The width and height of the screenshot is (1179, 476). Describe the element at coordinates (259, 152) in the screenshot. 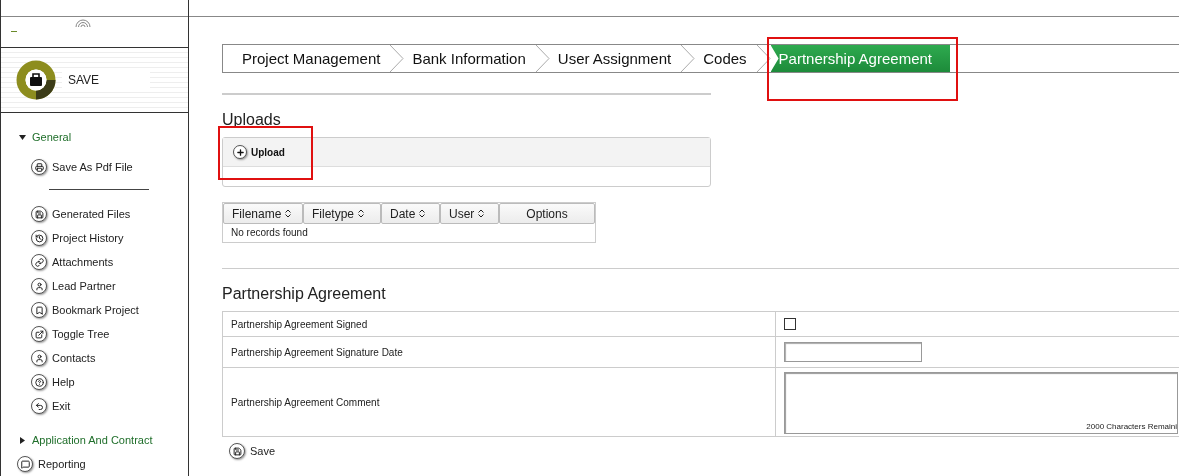

I see `upload-button: Upload` at that location.